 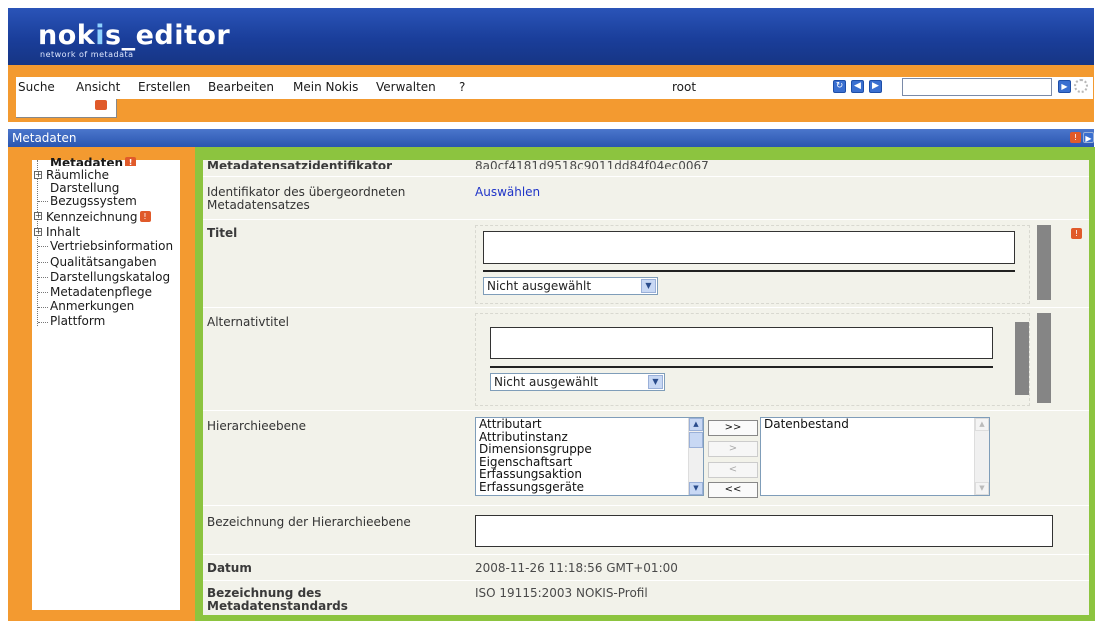 I want to click on warning-icon, so click(x=101, y=105).